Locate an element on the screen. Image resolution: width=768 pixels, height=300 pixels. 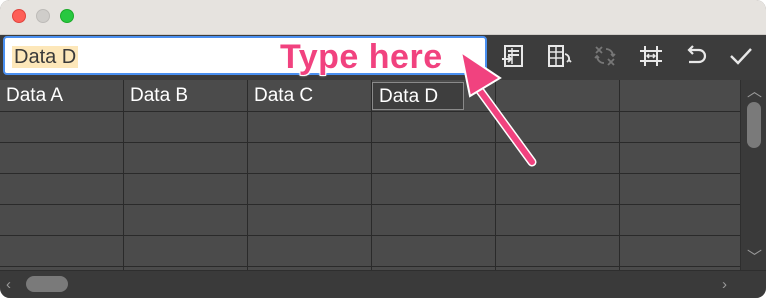
apply-checkmark-icon is located at coordinates (741, 56).